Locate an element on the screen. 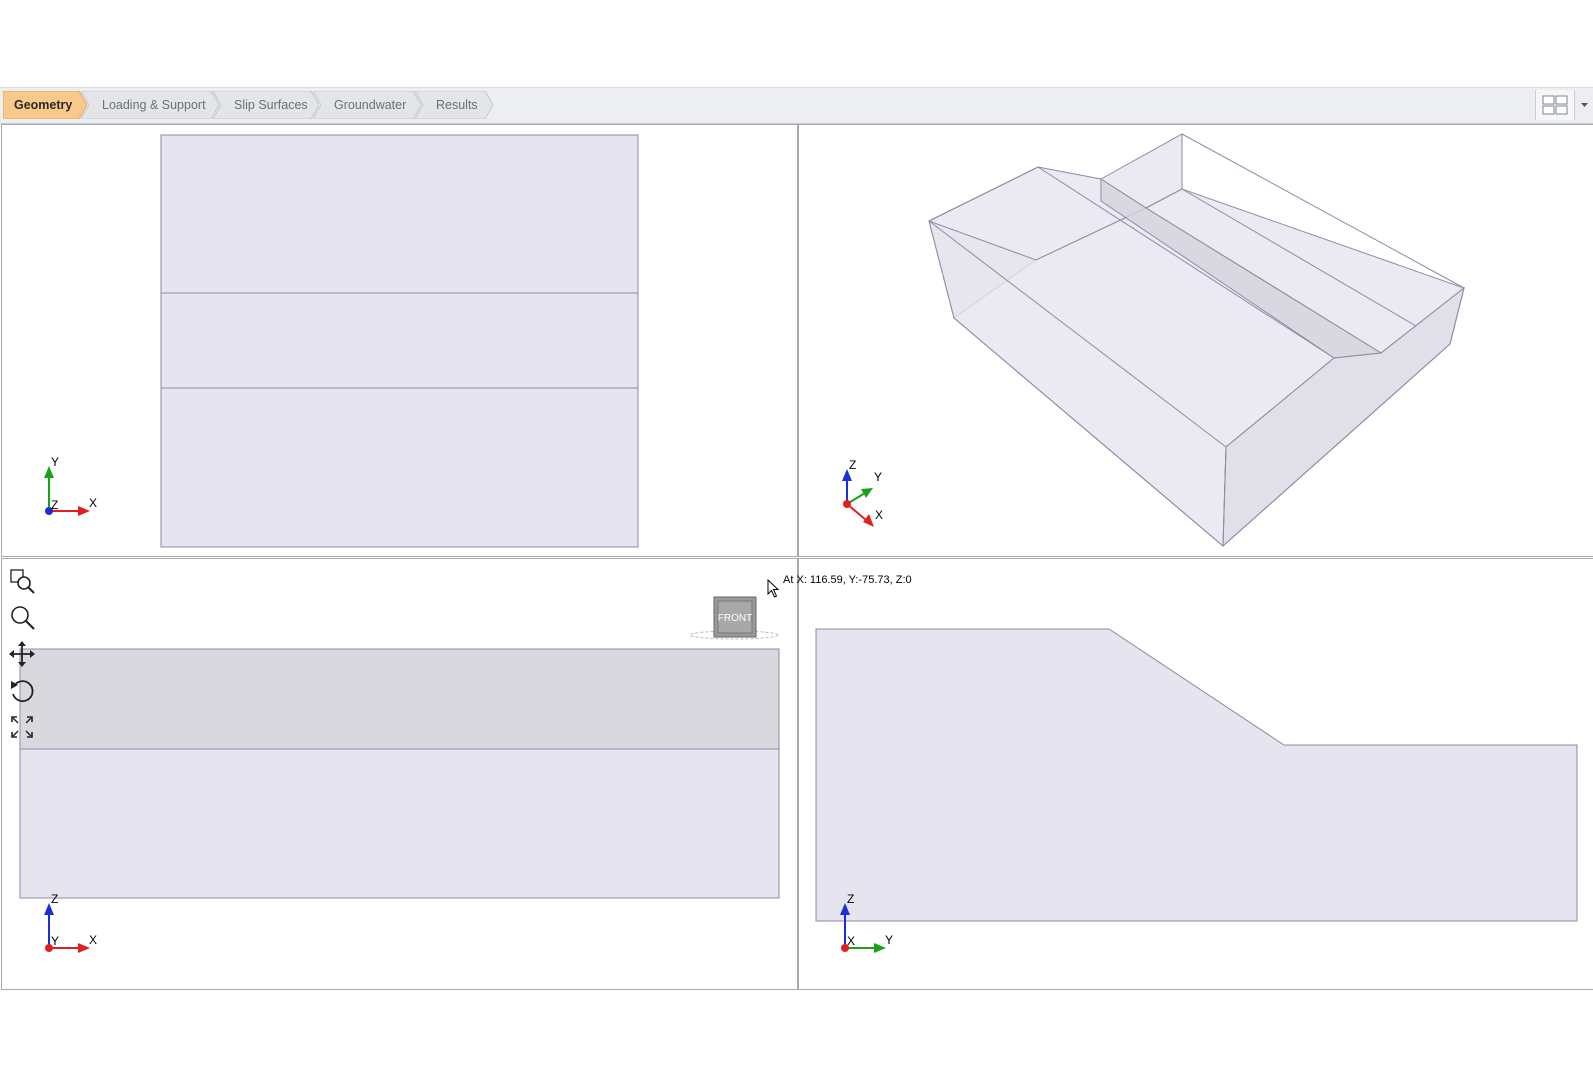 This screenshot has width=1593, height=1077. pan-button is located at coordinates (22, 654).